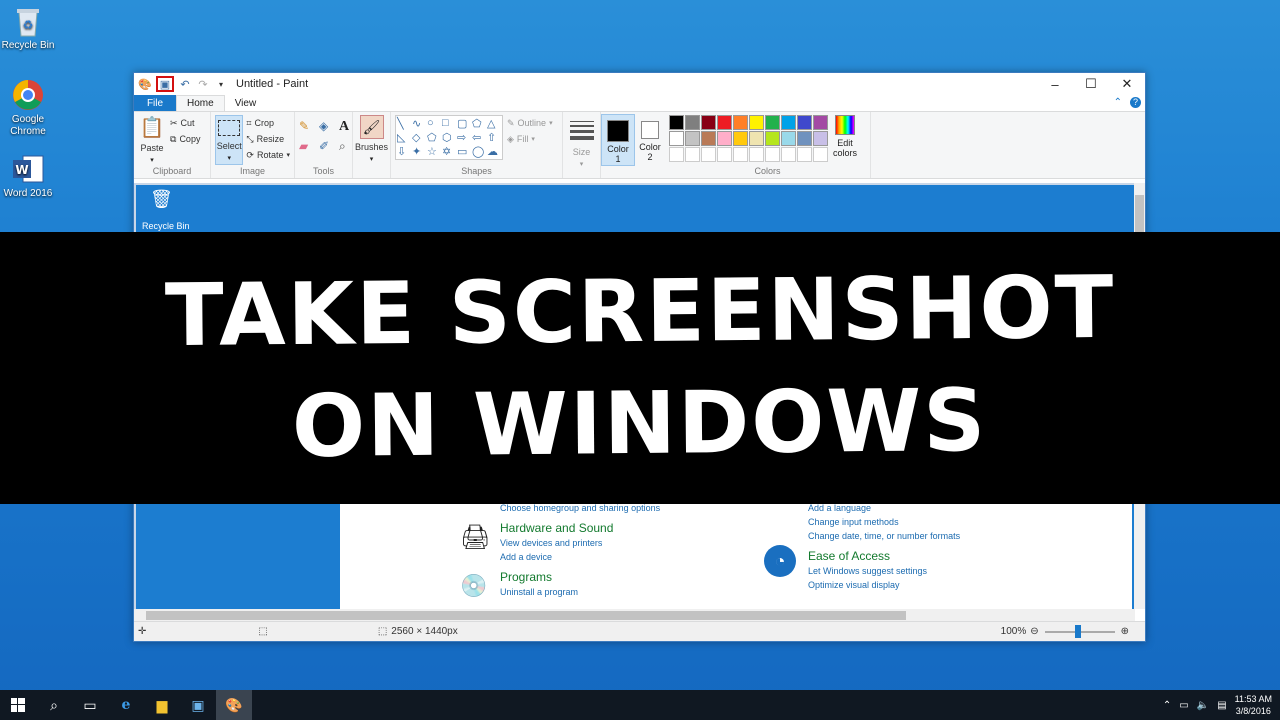  What do you see at coordinates (464, 137) in the screenshot?
I see `right-arrow-shape-icon: ⇨` at bounding box center [464, 137].